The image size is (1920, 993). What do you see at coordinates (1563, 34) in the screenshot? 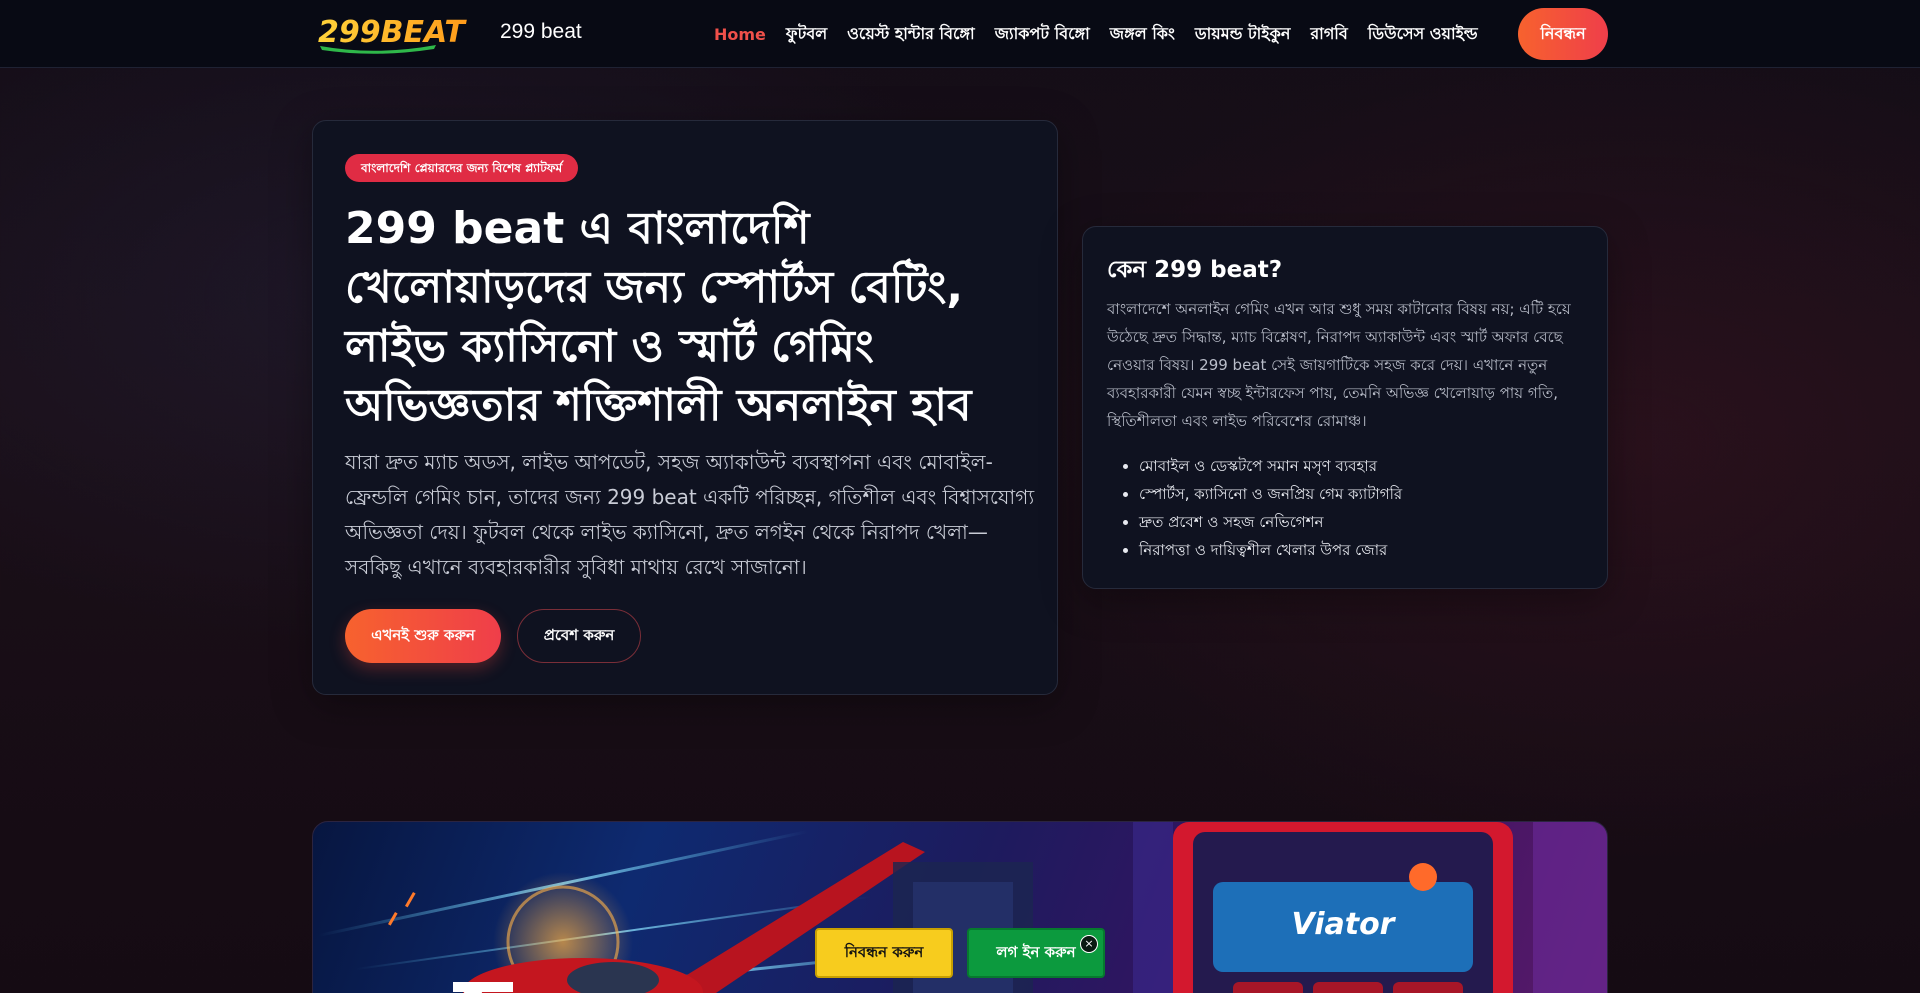
I see `header-register-button: নিবন্ধন` at bounding box center [1563, 34].